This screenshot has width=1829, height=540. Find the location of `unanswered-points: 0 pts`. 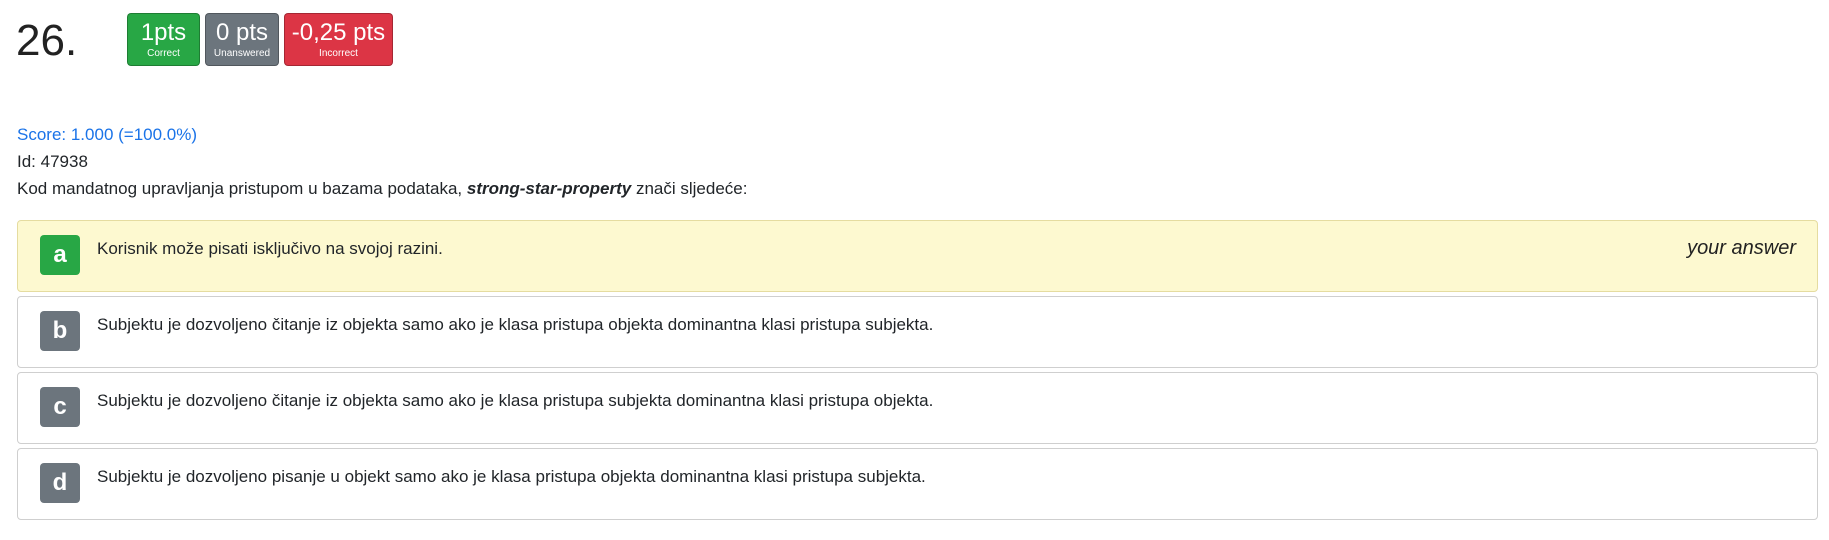

unanswered-points: 0 pts is located at coordinates (242, 32).